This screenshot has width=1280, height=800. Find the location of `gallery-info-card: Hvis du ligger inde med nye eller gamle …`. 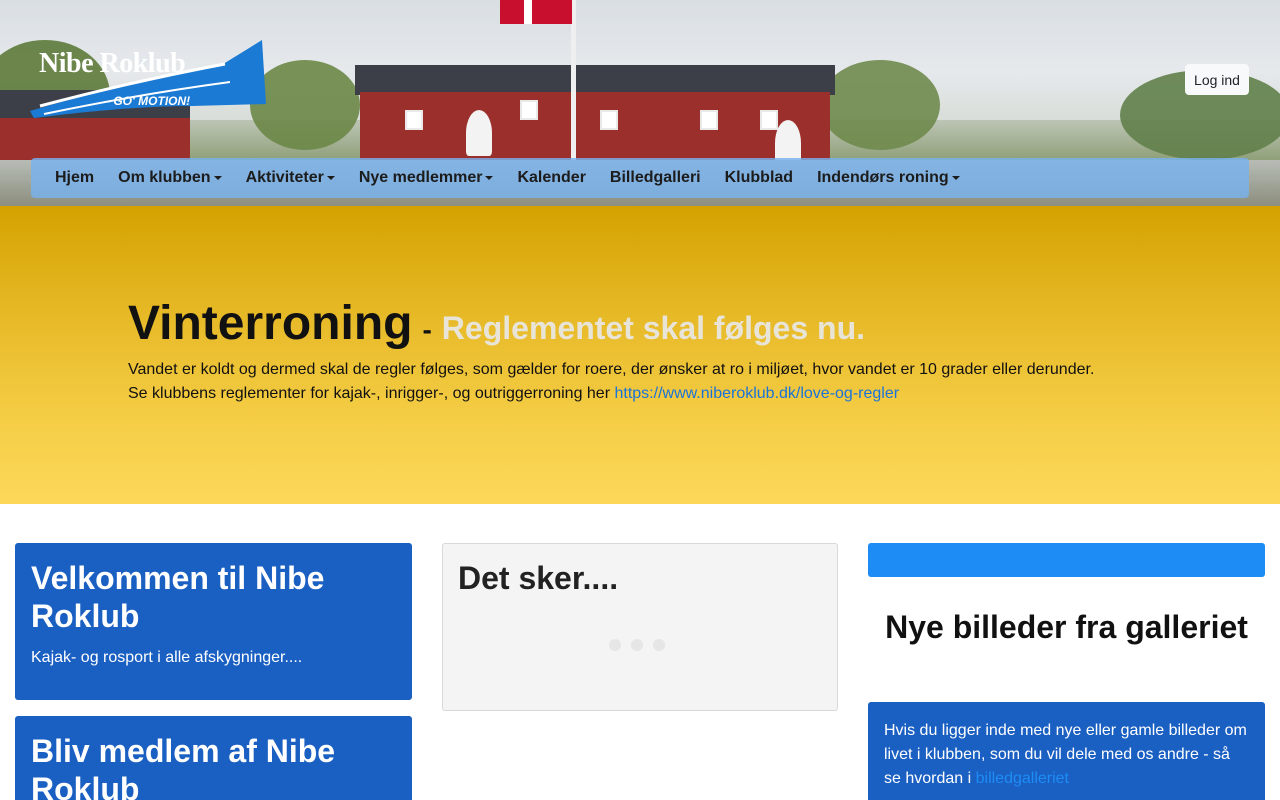

gallery-info-card: Hvis du ligger inde med nye eller gamle … is located at coordinates (1066, 751).